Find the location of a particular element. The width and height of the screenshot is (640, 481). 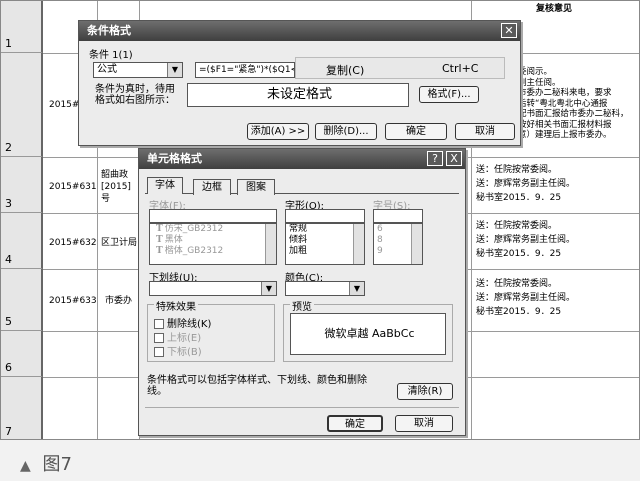

dialog-title: 单元格格式 is located at coordinates (302, 159).